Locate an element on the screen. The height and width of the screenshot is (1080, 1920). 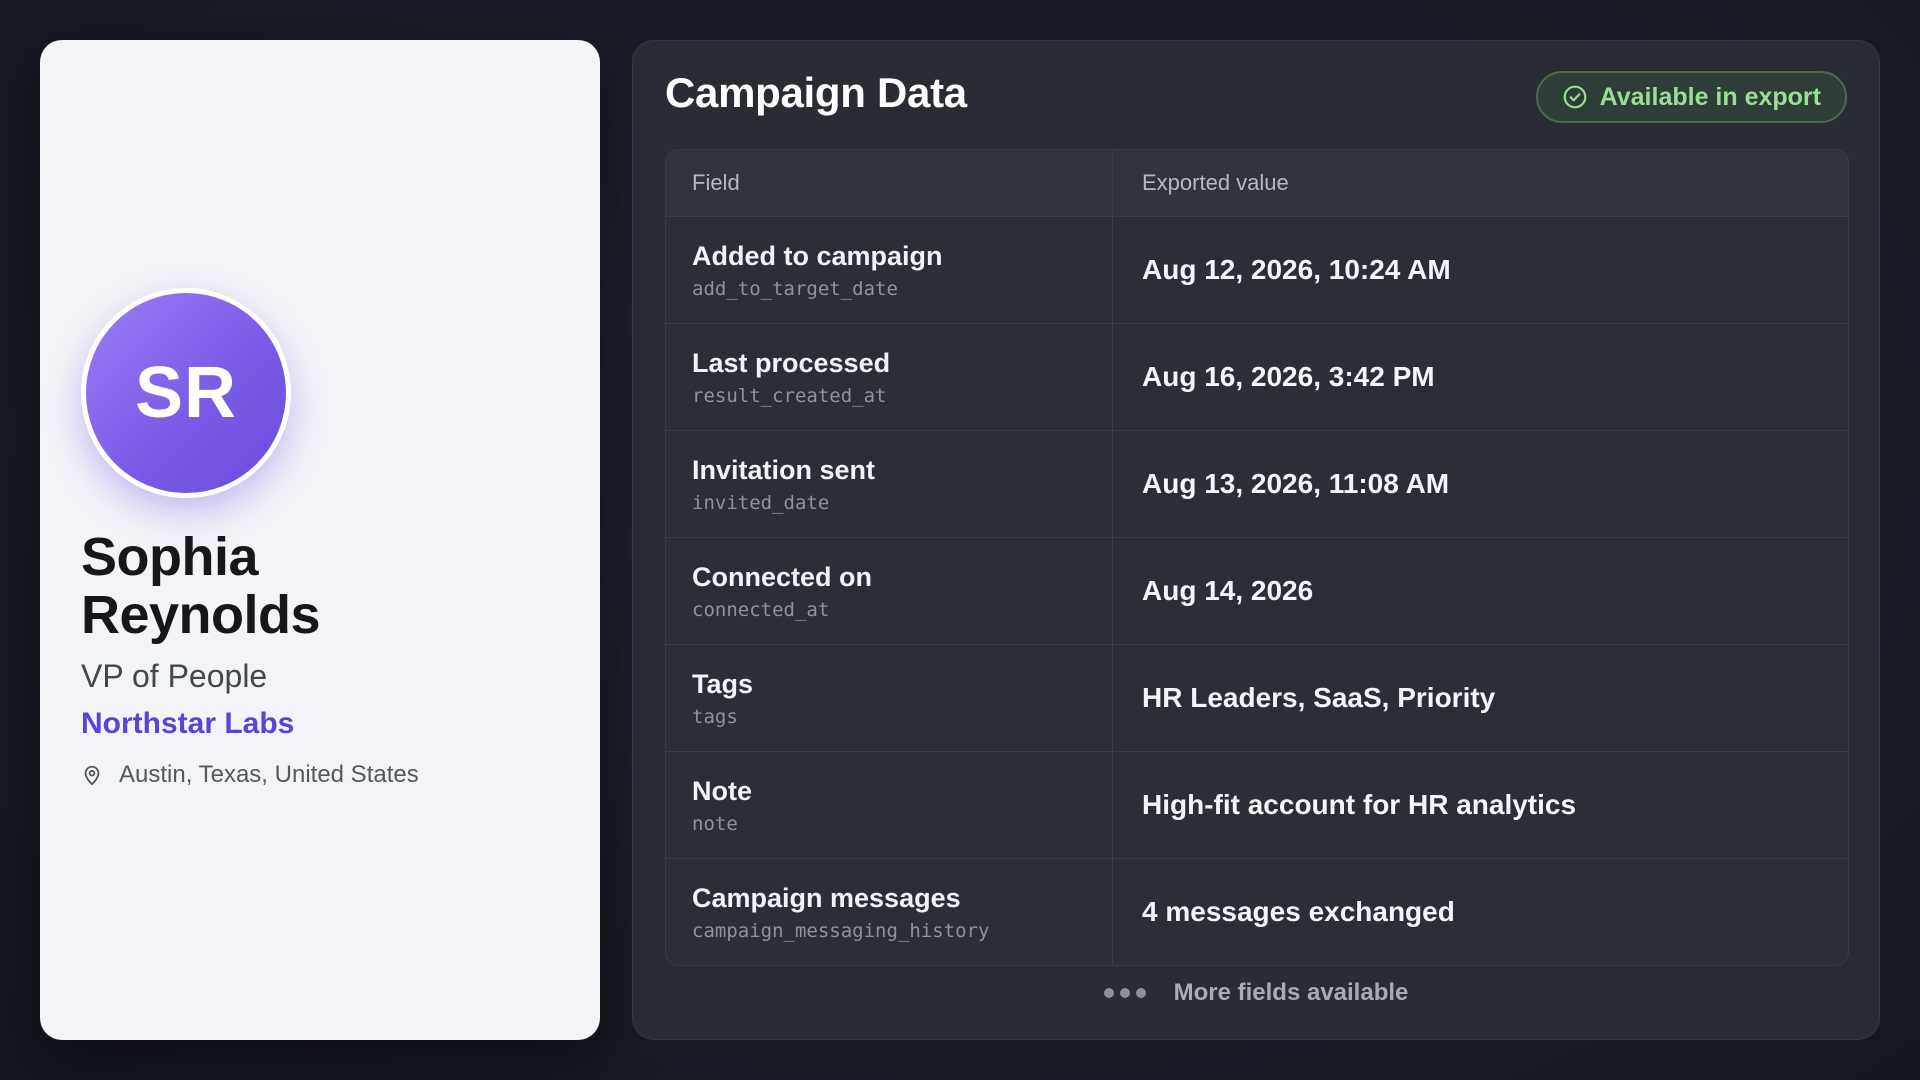
exported-value: Aug 12, 2026, 10:24 AM is located at coordinates (1296, 269).